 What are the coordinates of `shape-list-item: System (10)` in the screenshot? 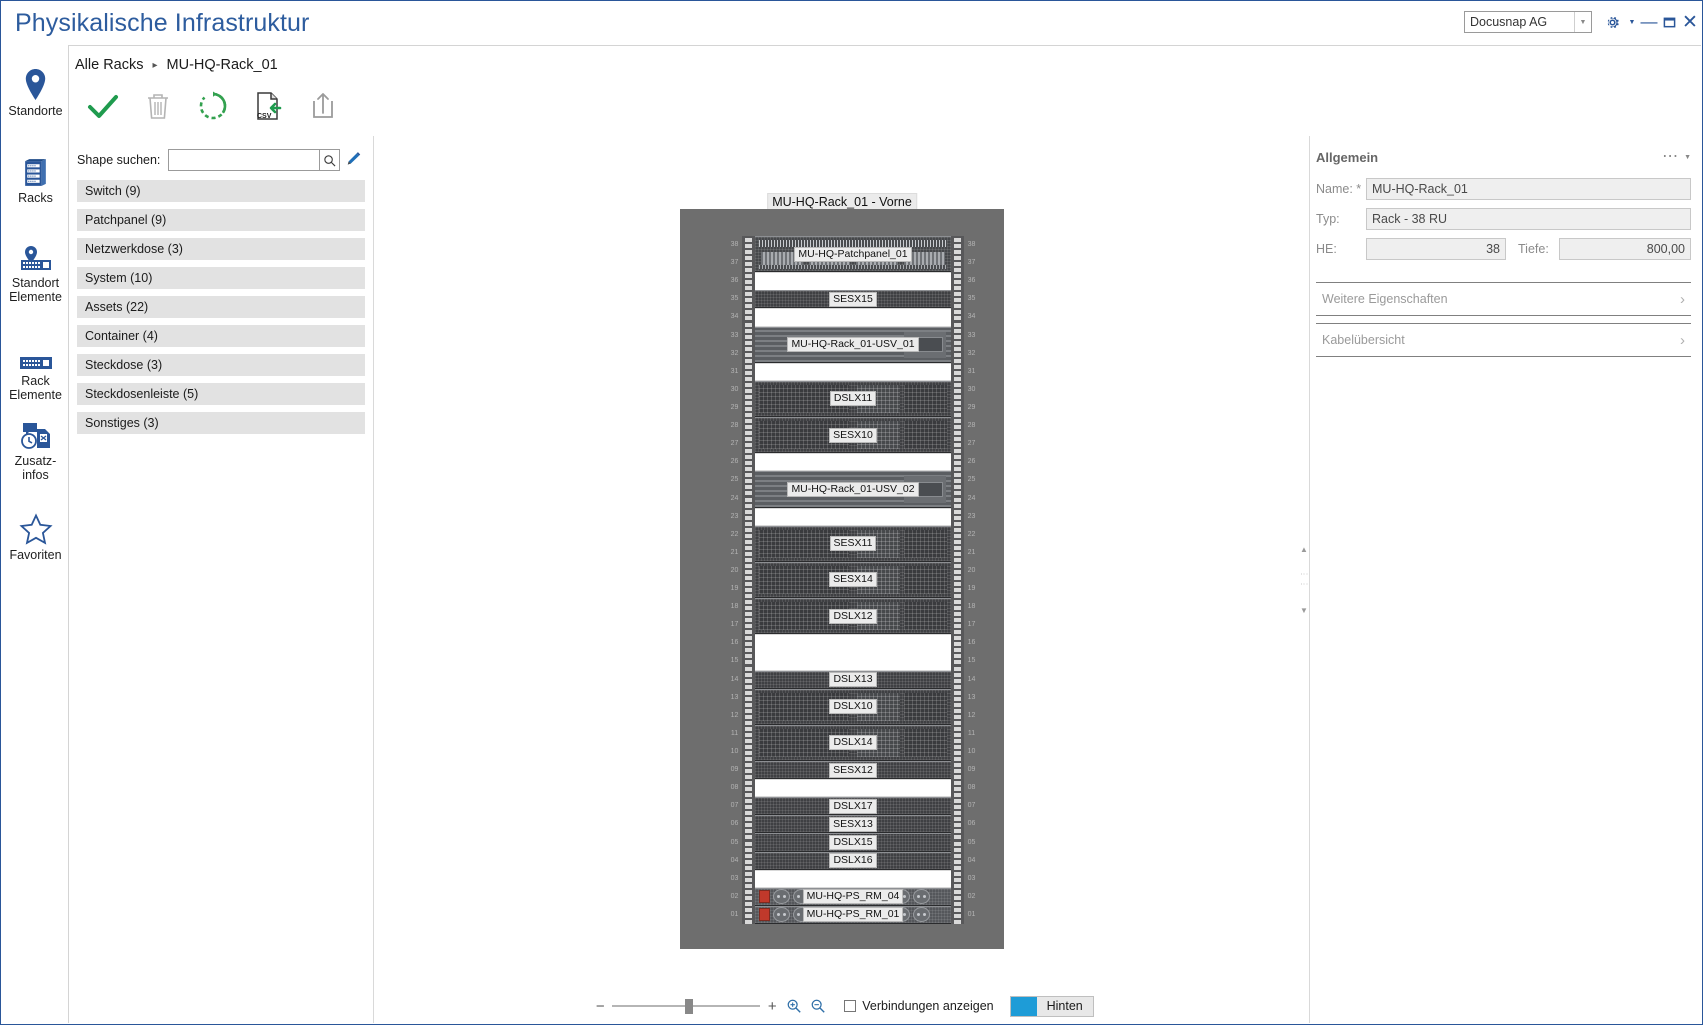 It's located at (221, 278).